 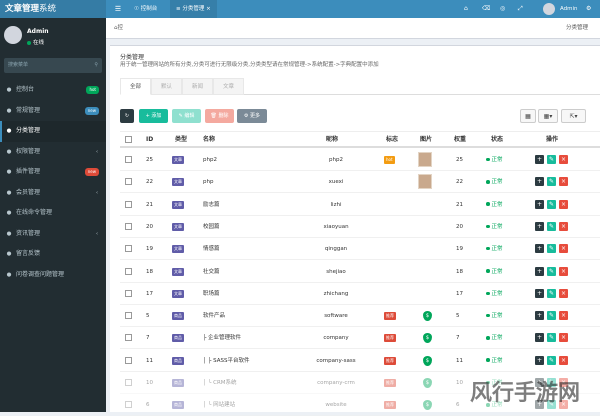 What do you see at coordinates (128, 139) in the screenshot?
I see `select-all-checkbox` at bounding box center [128, 139].